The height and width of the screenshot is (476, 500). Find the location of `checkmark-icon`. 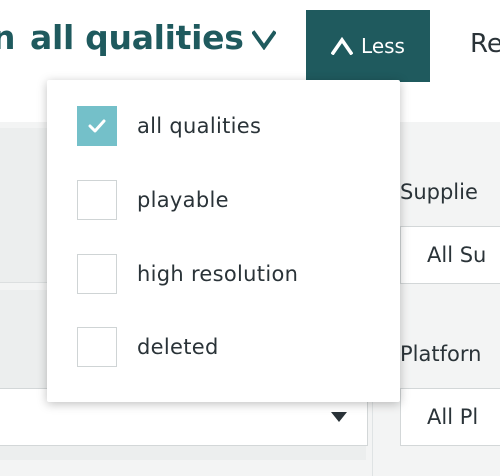

checkmark-icon is located at coordinates (97, 126).